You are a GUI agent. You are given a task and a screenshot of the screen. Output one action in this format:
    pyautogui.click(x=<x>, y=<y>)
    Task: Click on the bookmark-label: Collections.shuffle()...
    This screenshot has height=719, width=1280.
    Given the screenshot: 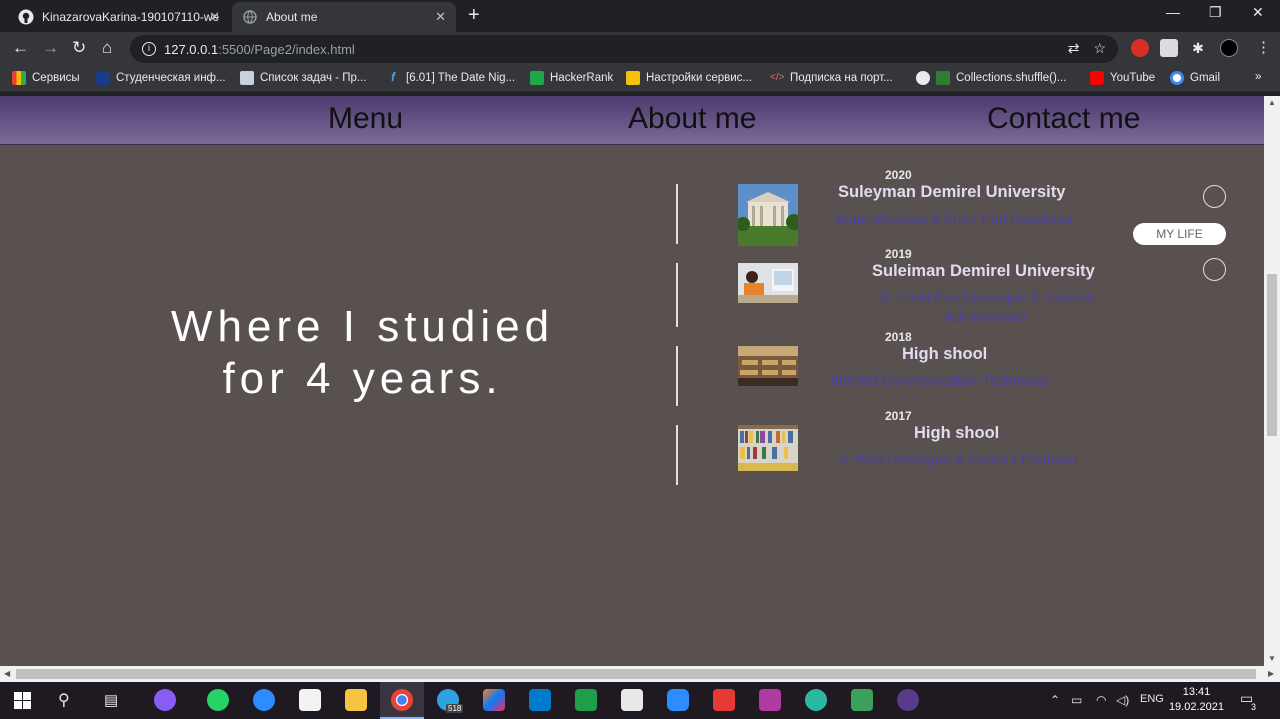 What is the action you would take?
    pyautogui.click(x=1011, y=78)
    